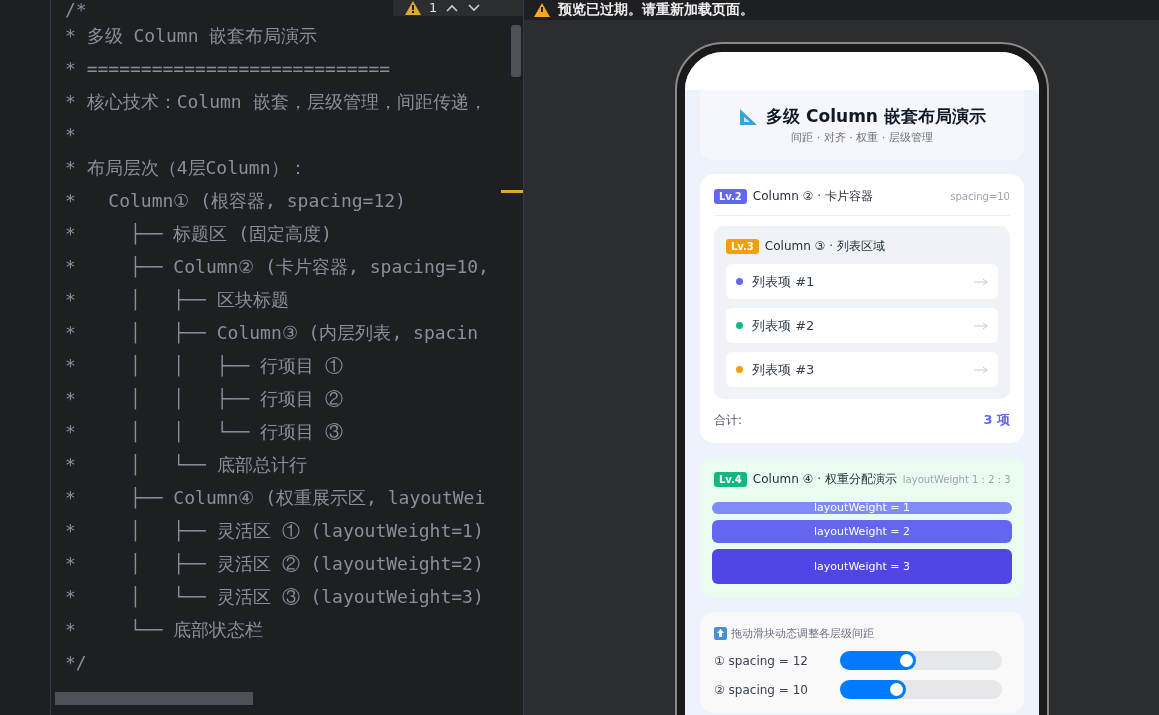 Image resolution: width=1159 pixels, height=715 pixels. I want to click on section-title: Column ④ · 权重分配演示, so click(824, 479).